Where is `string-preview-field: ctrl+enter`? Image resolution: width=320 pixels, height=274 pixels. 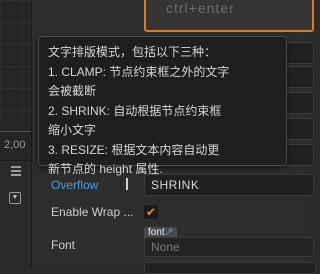 string-preview-field: ctrl+enter is located at coordinates (229, 16).